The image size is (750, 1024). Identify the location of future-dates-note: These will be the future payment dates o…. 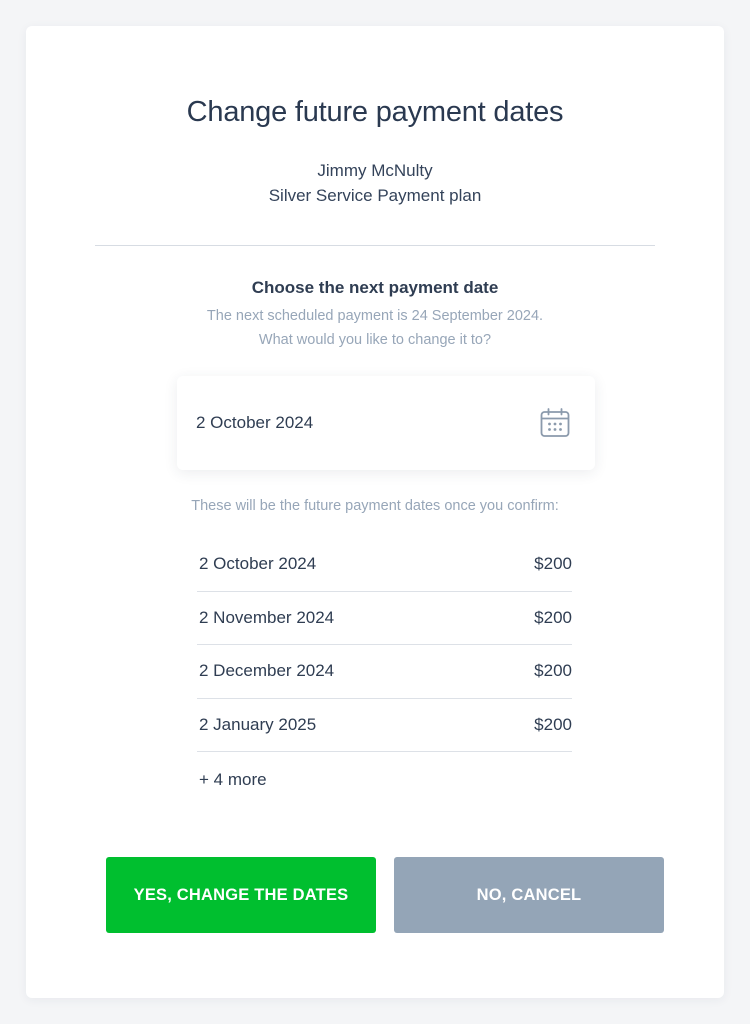
(375, 506).